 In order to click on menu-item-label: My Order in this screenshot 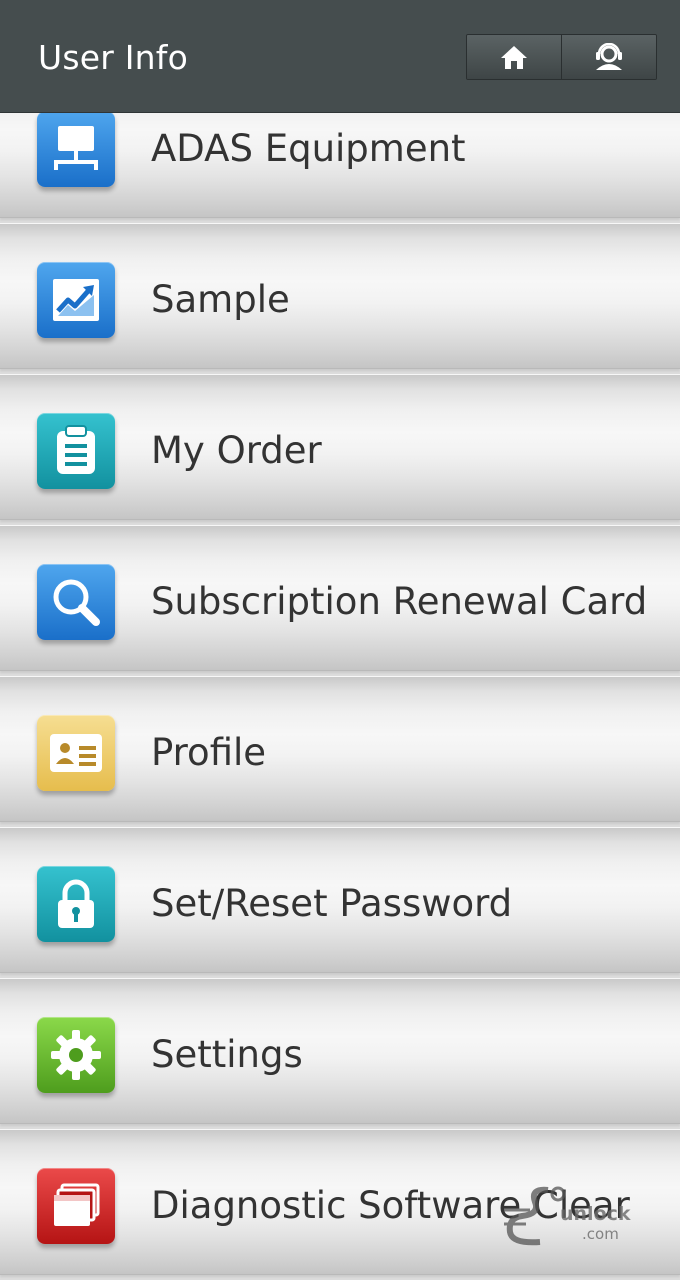, I will do `click(236, 450)`.